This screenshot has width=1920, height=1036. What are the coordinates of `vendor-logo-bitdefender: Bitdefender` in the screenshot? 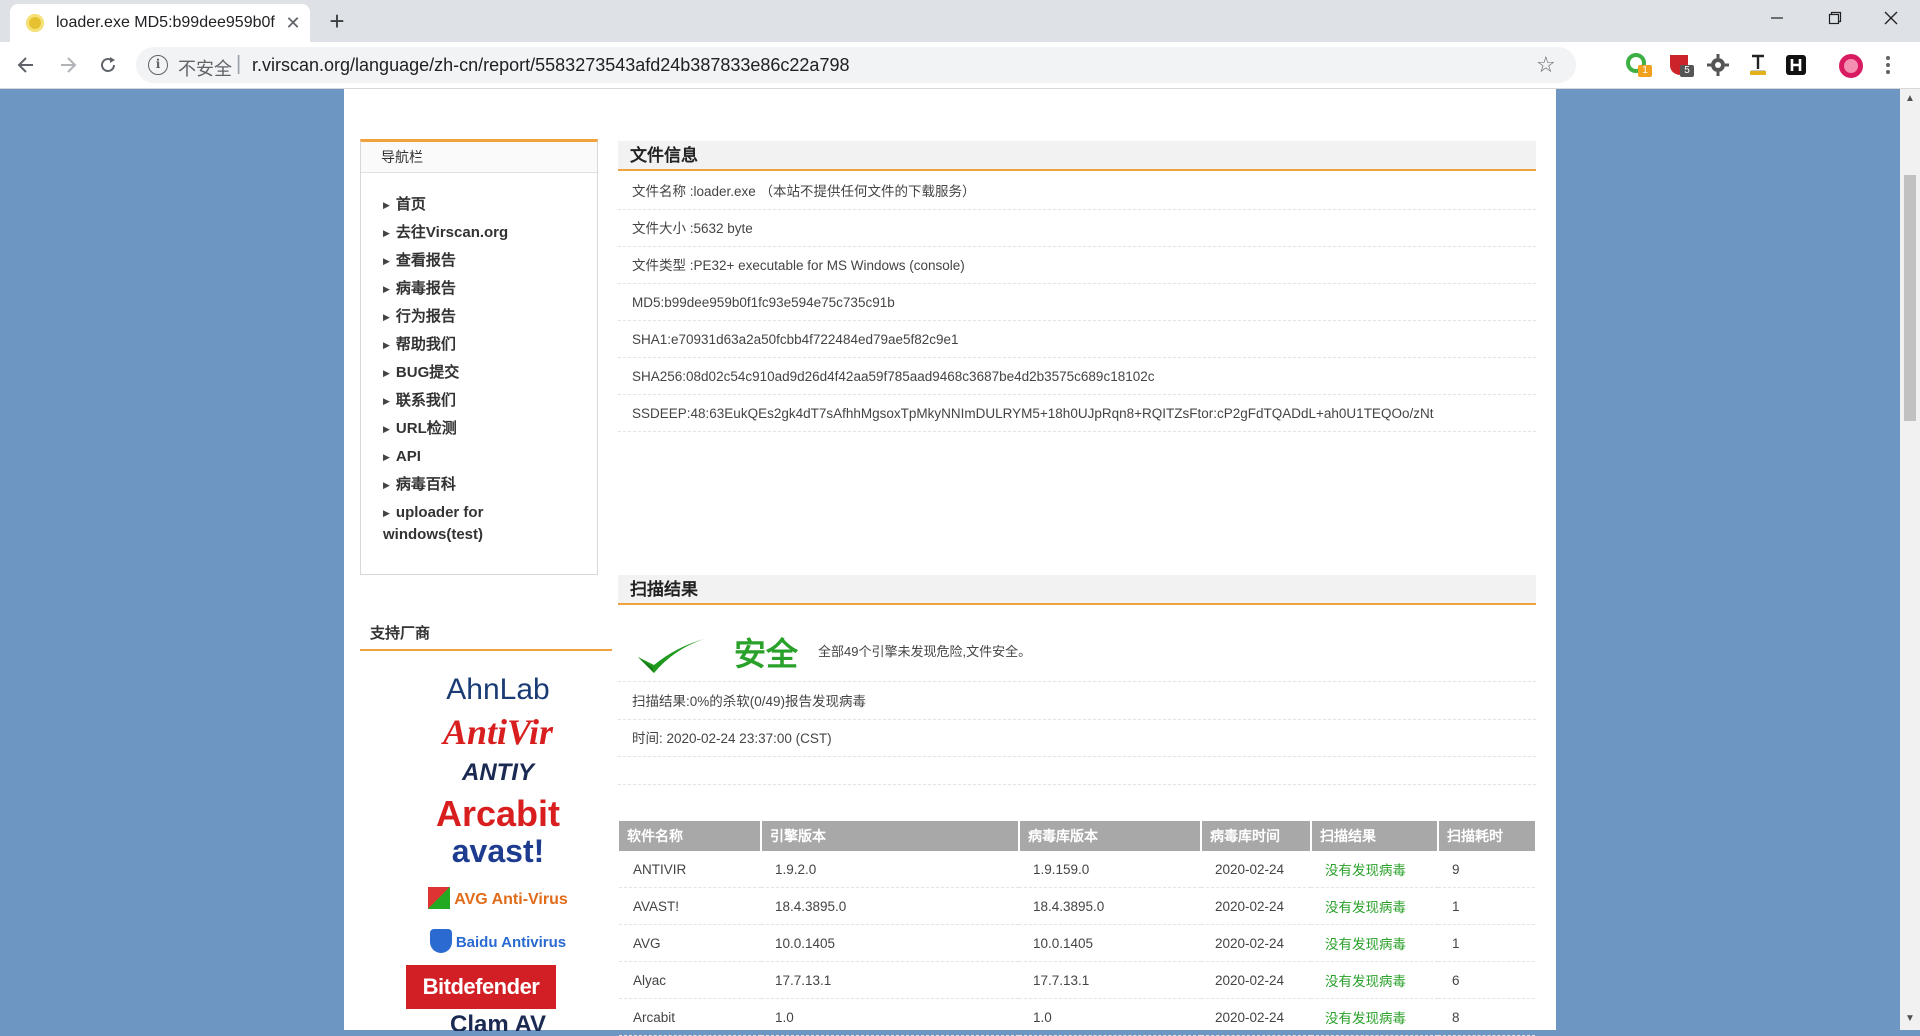 It's located at (481, 987).